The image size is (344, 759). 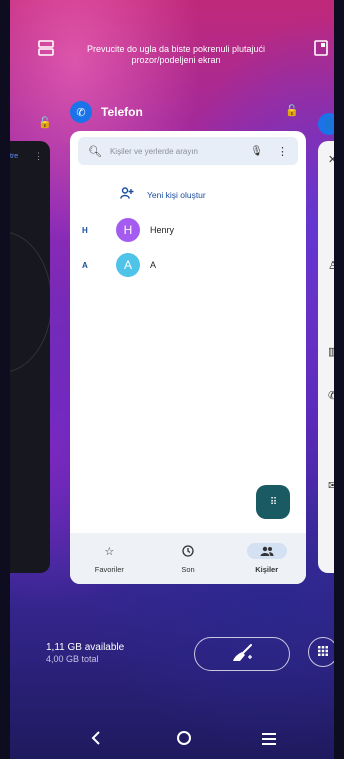 I want to click on phone-icon: ✆, so click(x=331, y=396).